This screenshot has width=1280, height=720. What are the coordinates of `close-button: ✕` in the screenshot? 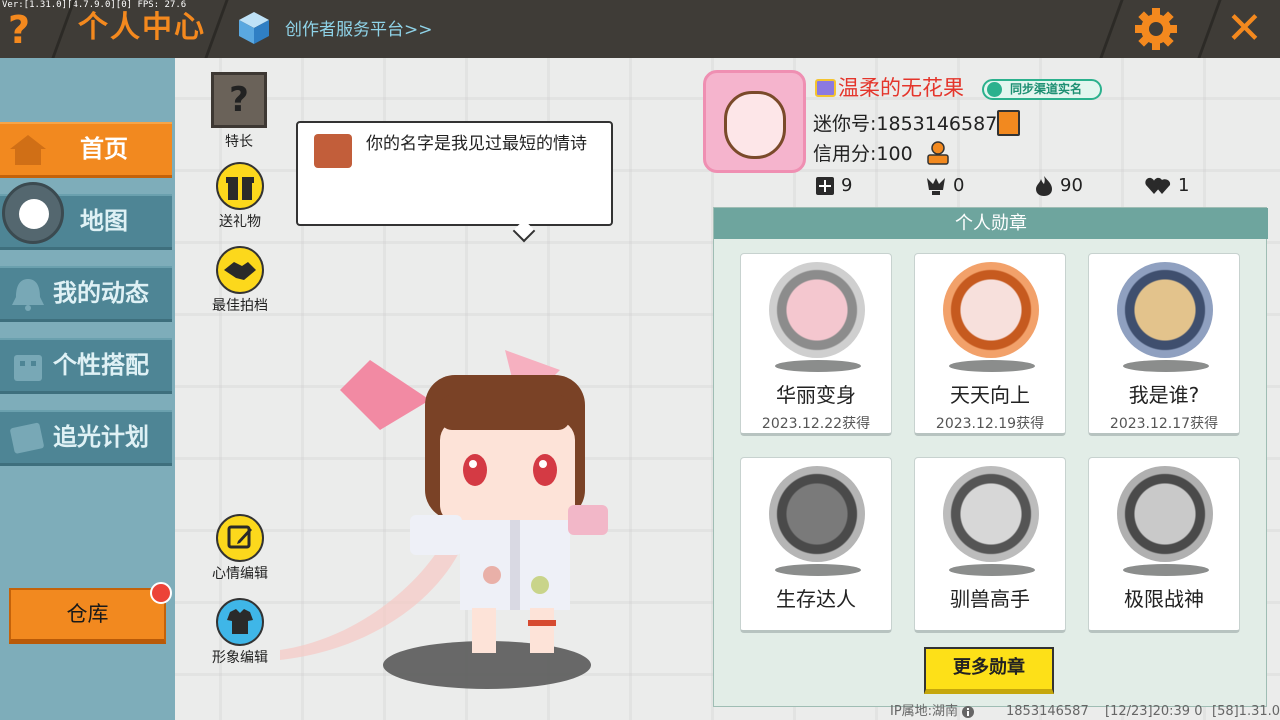 It's located at (1244, 29).